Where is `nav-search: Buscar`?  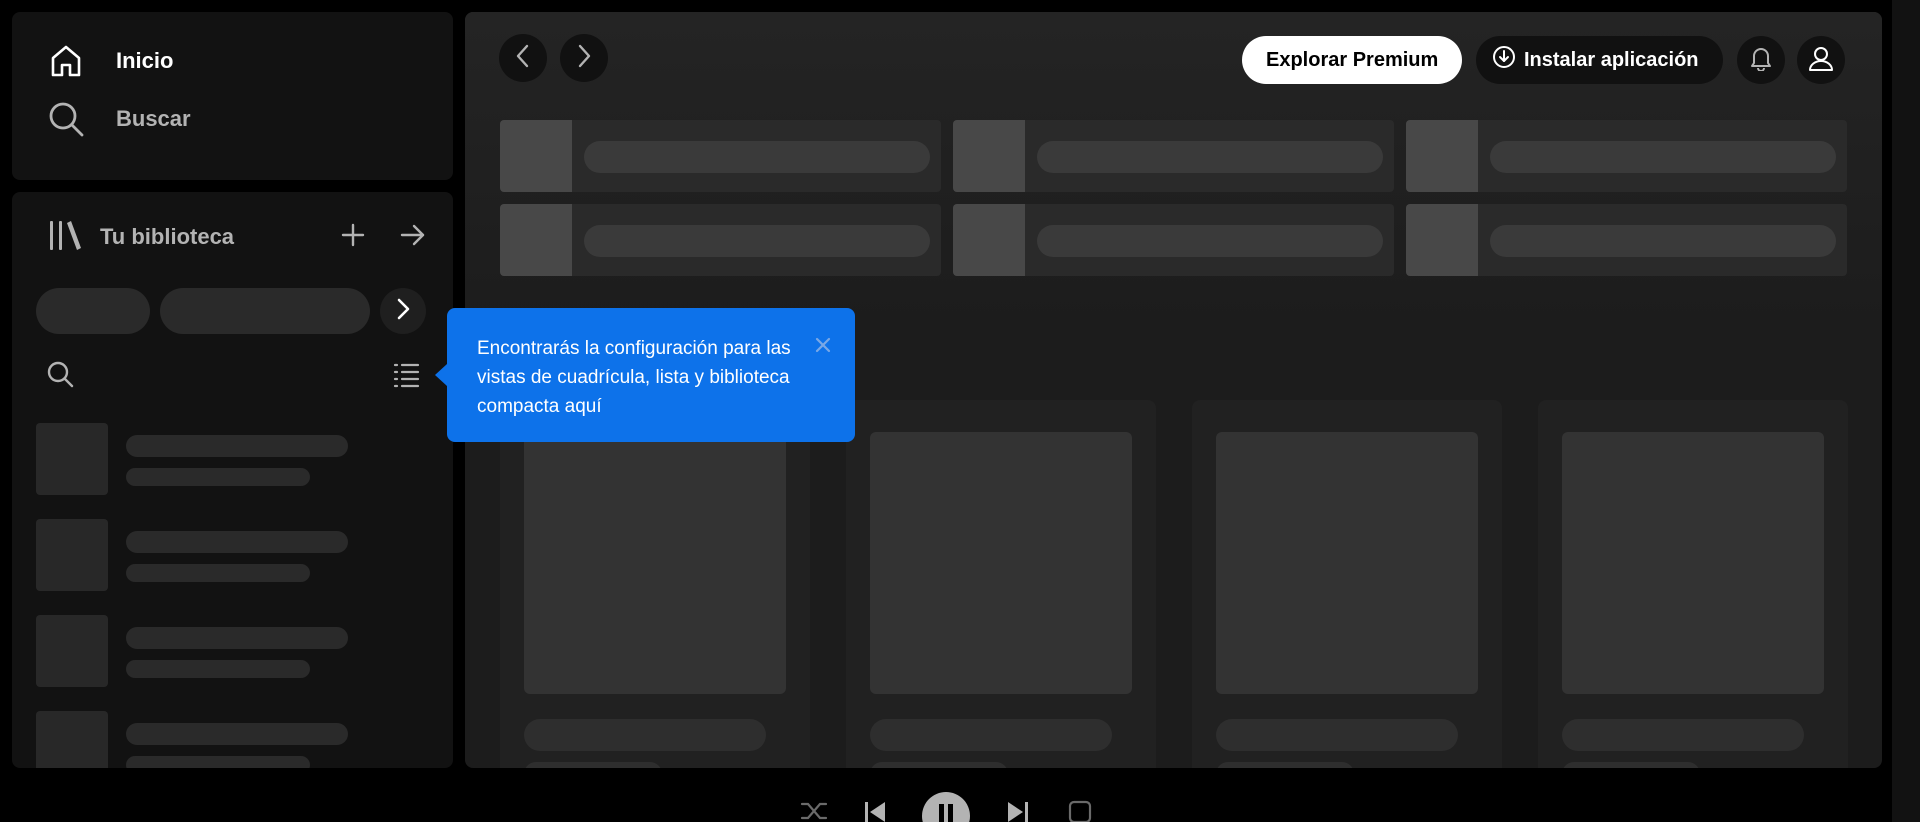 nav-search: Buscar is located at coordinates (232, 119).